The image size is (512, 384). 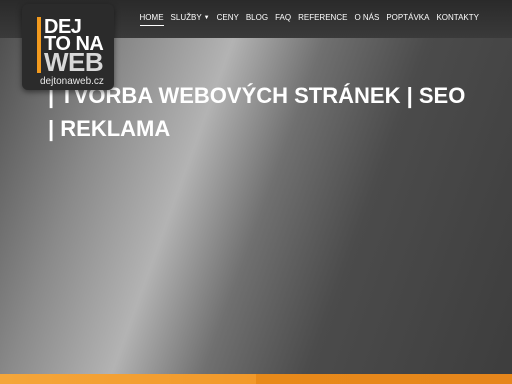 I want to click on nav-item-reference: REFERENCE, so click(x=322, y=19).